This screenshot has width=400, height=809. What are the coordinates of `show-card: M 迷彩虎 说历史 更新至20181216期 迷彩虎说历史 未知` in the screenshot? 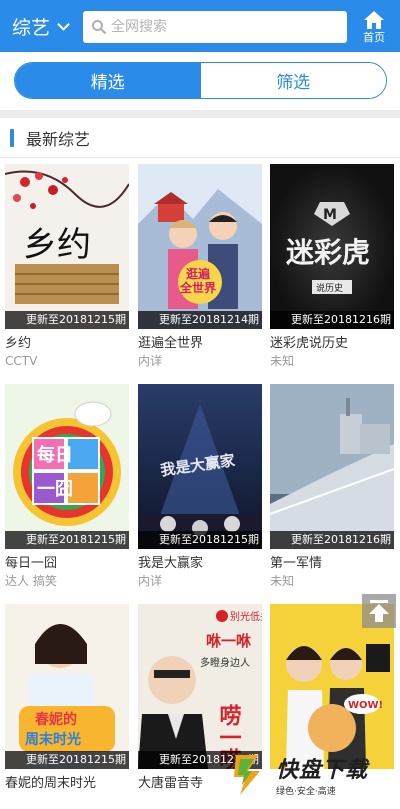 It's located at (332, 266).